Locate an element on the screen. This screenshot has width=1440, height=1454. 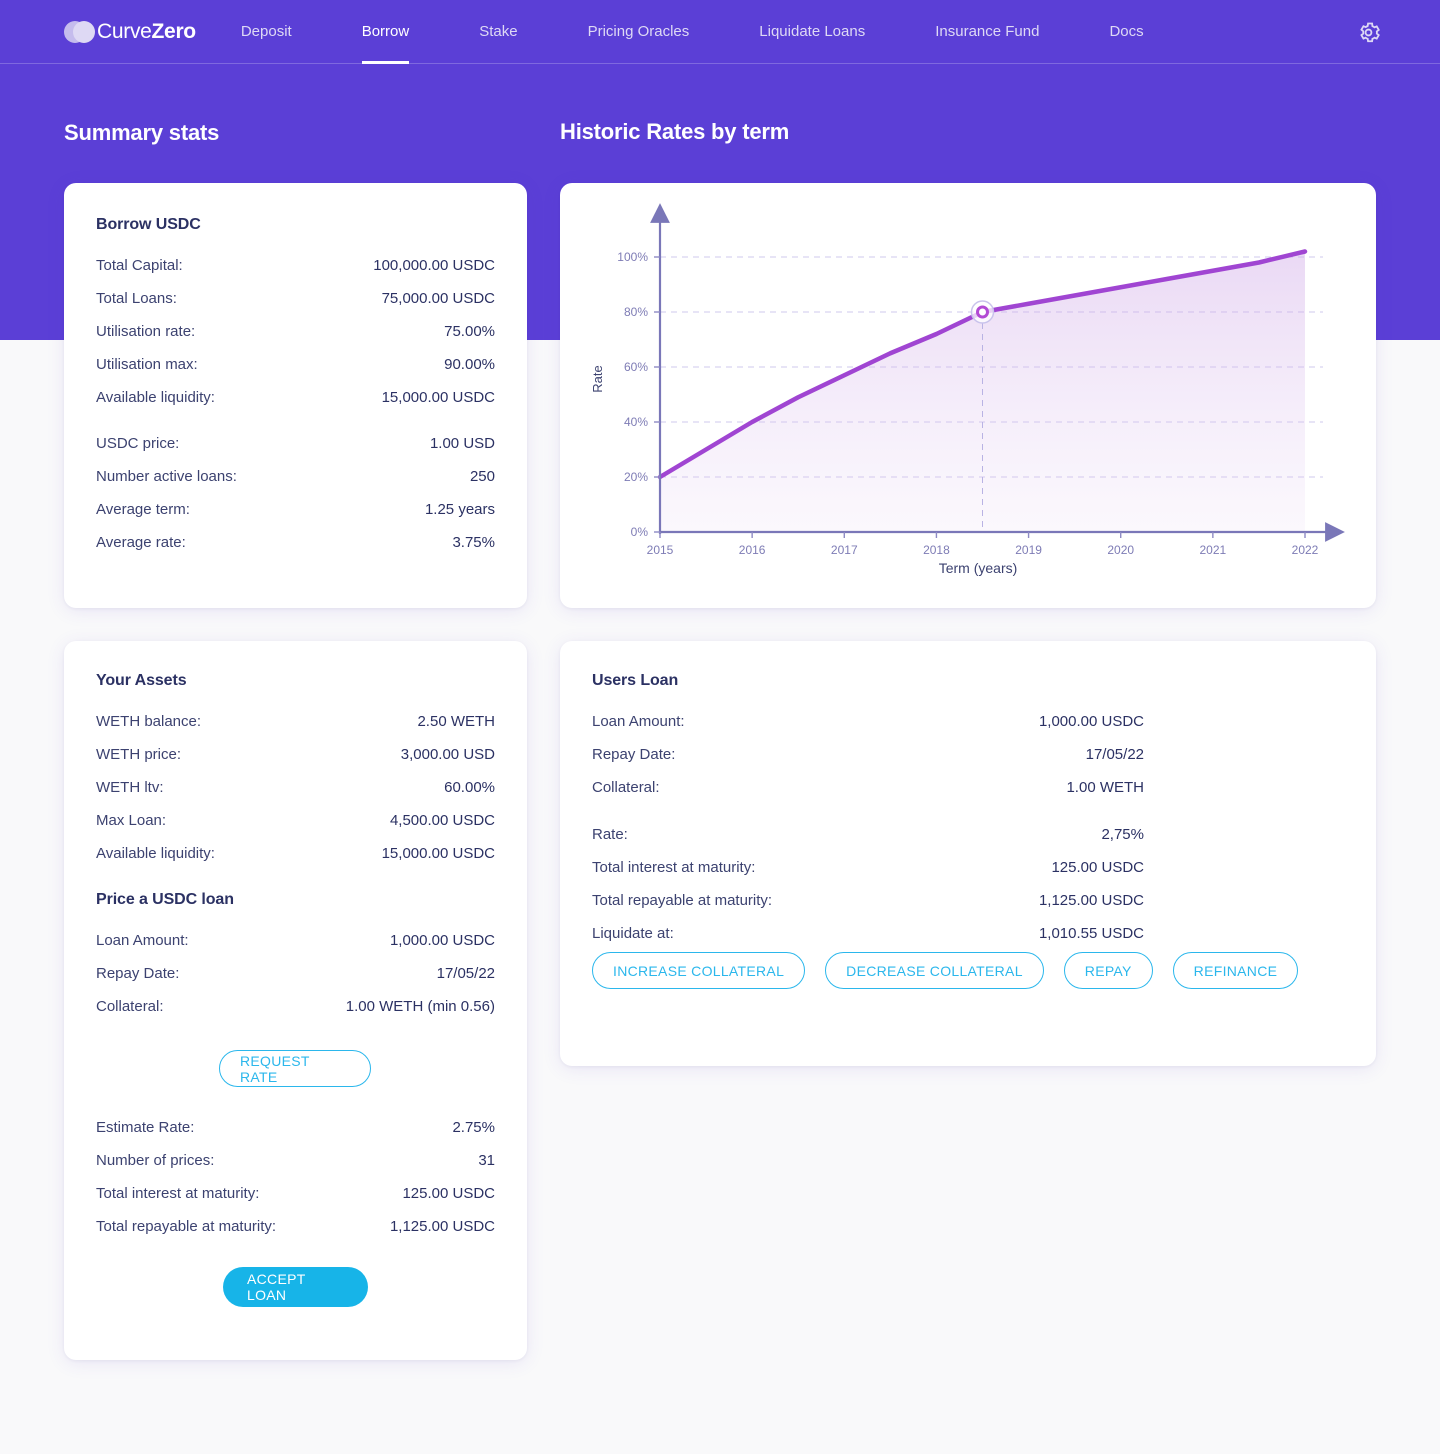
stat-label: USDC price: is located at coordinates (138, 443).